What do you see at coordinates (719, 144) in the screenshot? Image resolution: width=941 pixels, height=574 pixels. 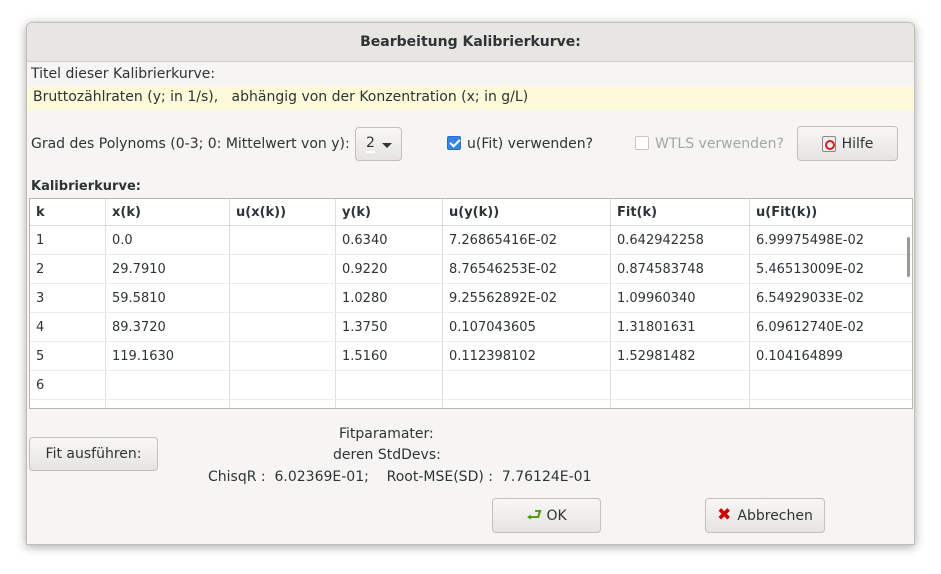 I see `wtls-label: WTLS verwenden?` at bounding box center [719, 144].